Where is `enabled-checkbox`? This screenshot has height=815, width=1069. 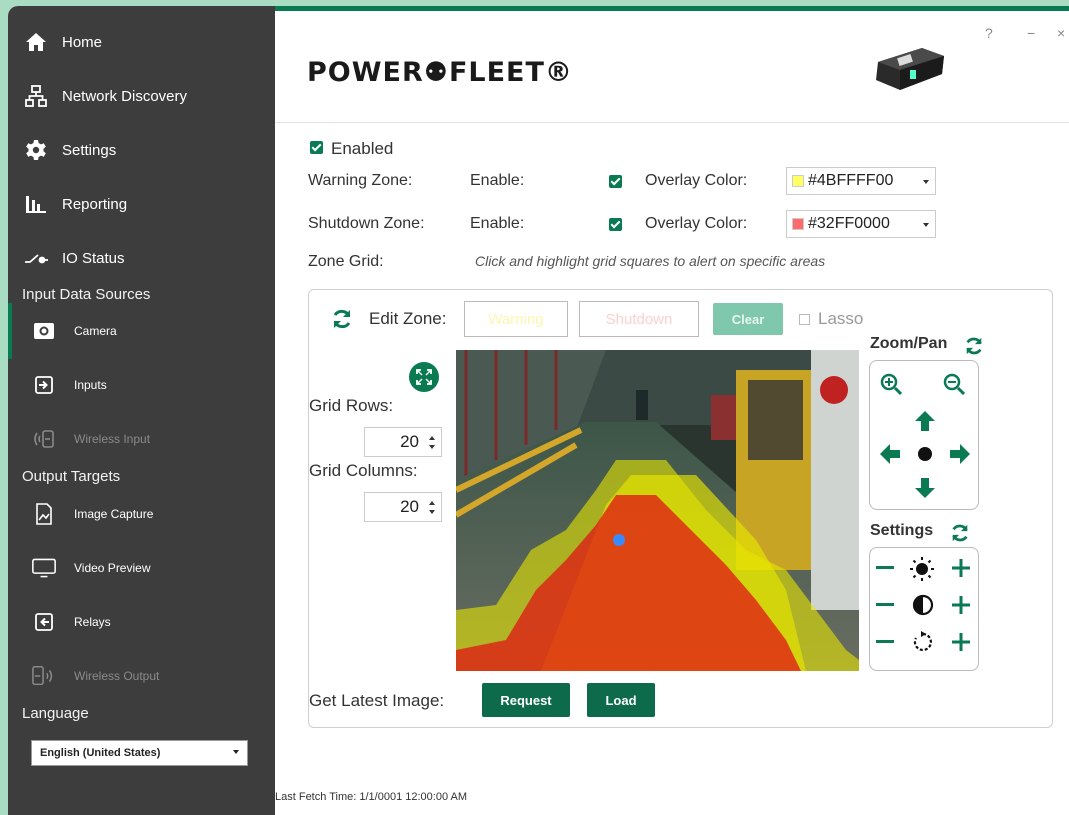 enabled-checkbox is located at coordinates (316, 147).